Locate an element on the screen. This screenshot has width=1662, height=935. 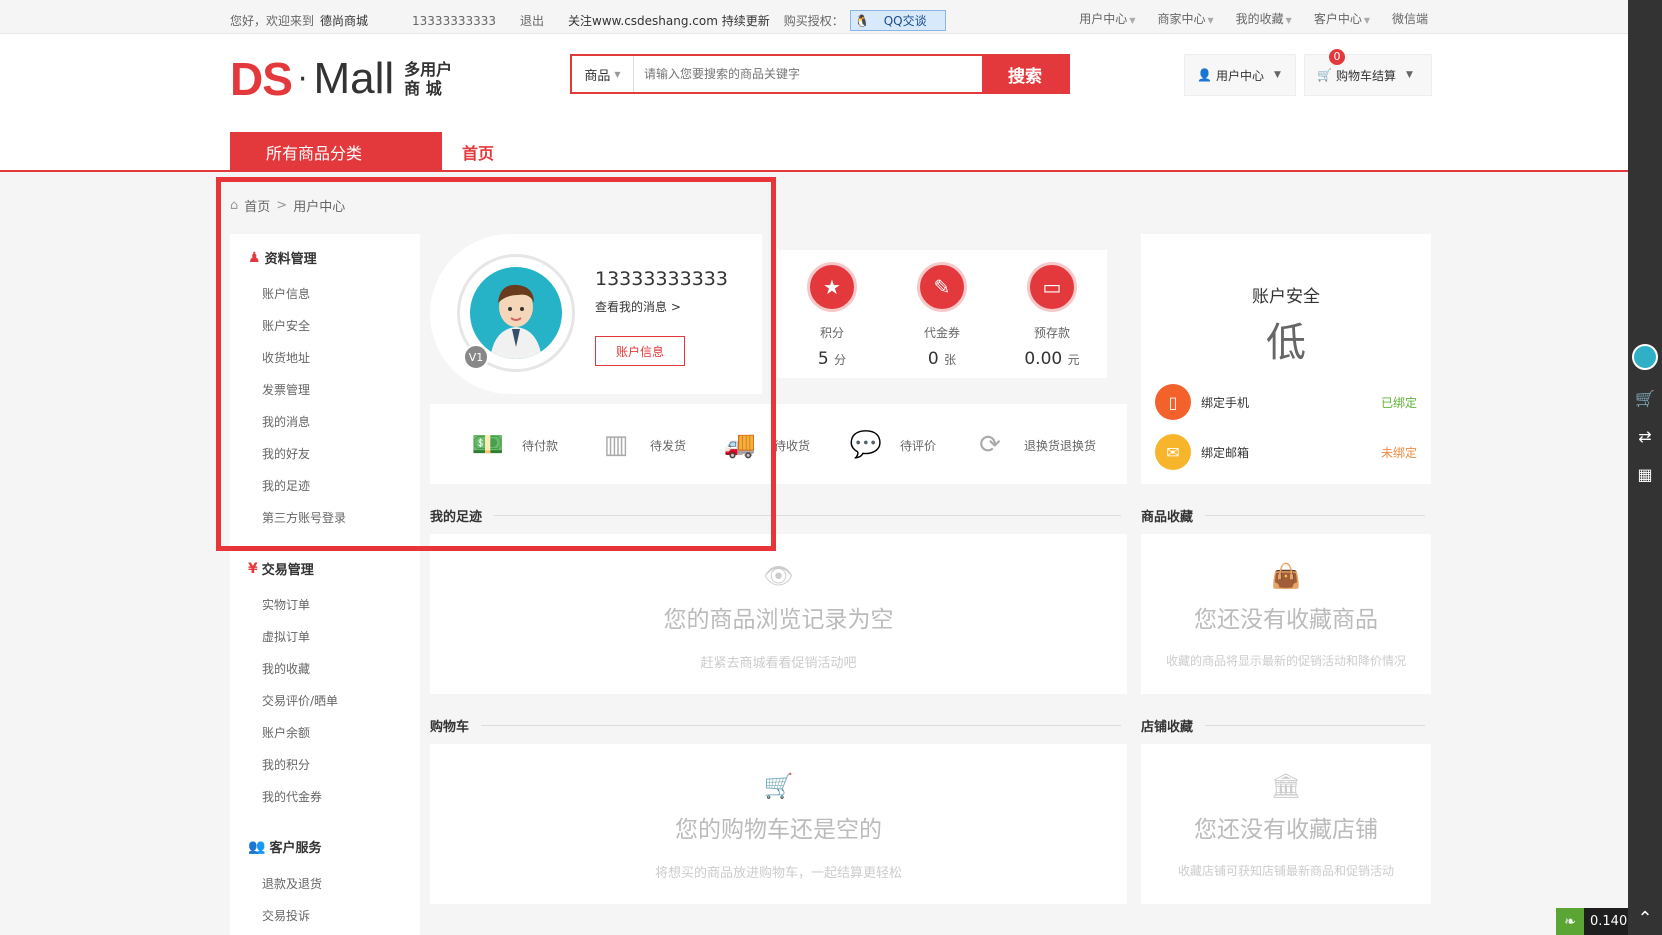
search-button: 搜索 is located at coordinates (1025, 74).